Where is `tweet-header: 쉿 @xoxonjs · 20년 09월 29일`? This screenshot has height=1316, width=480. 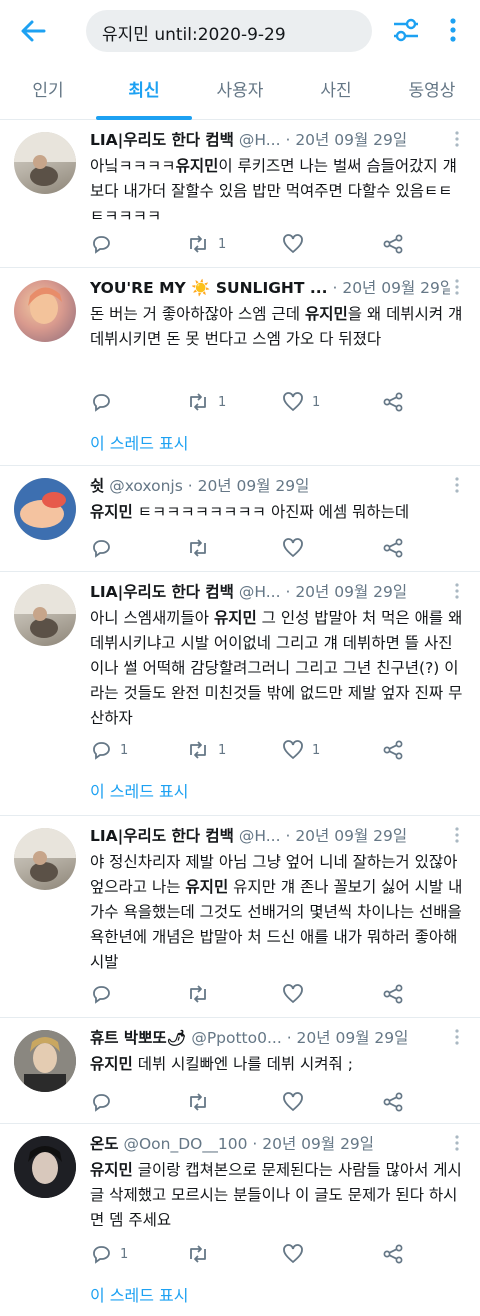
tweet-header: 쉿 @xoxonjs · 20년 09월 29일 is located at coordinates (270, 487).